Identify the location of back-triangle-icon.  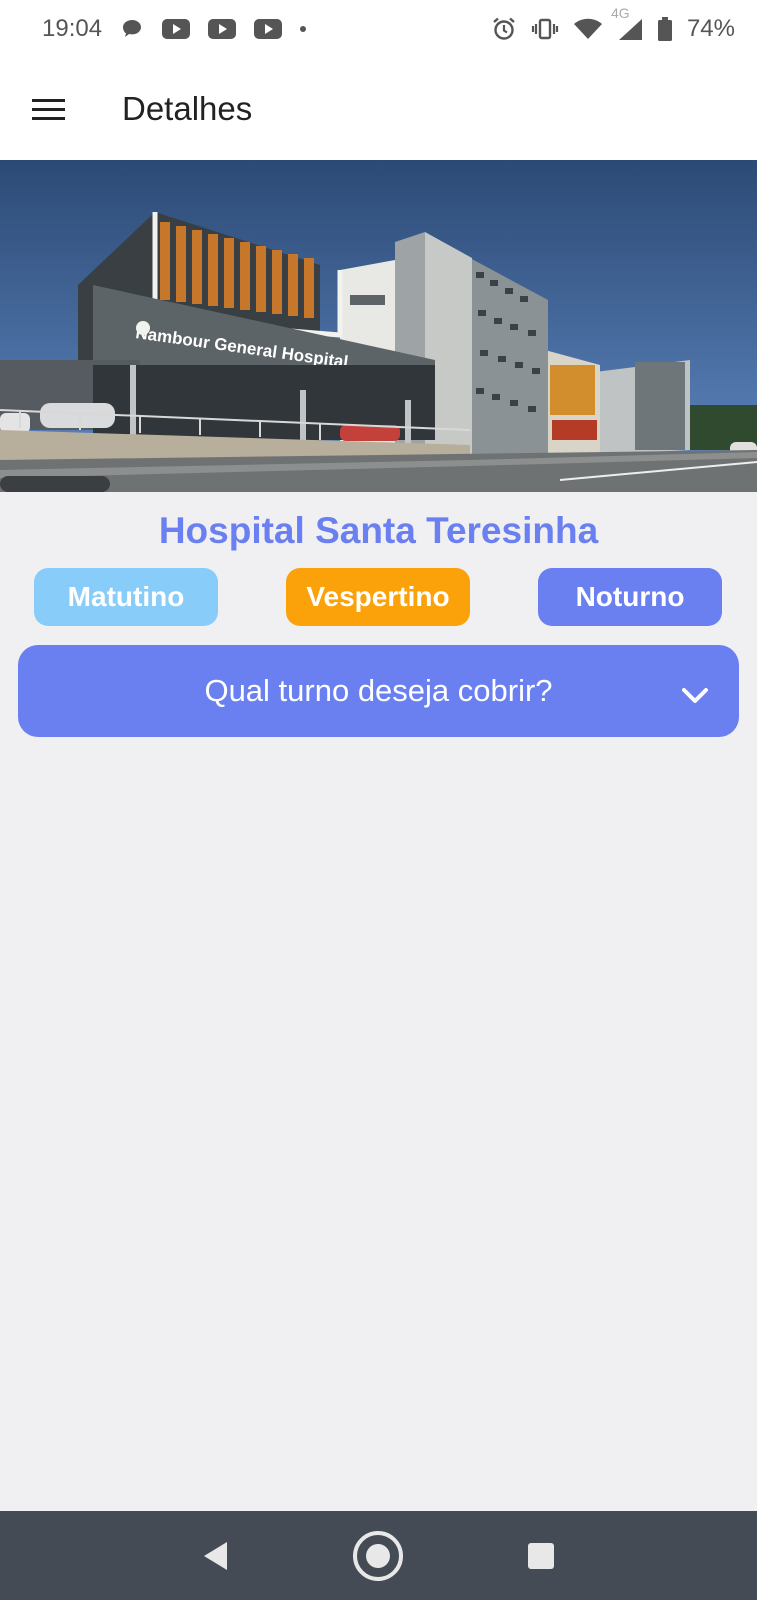
(216, 1556).